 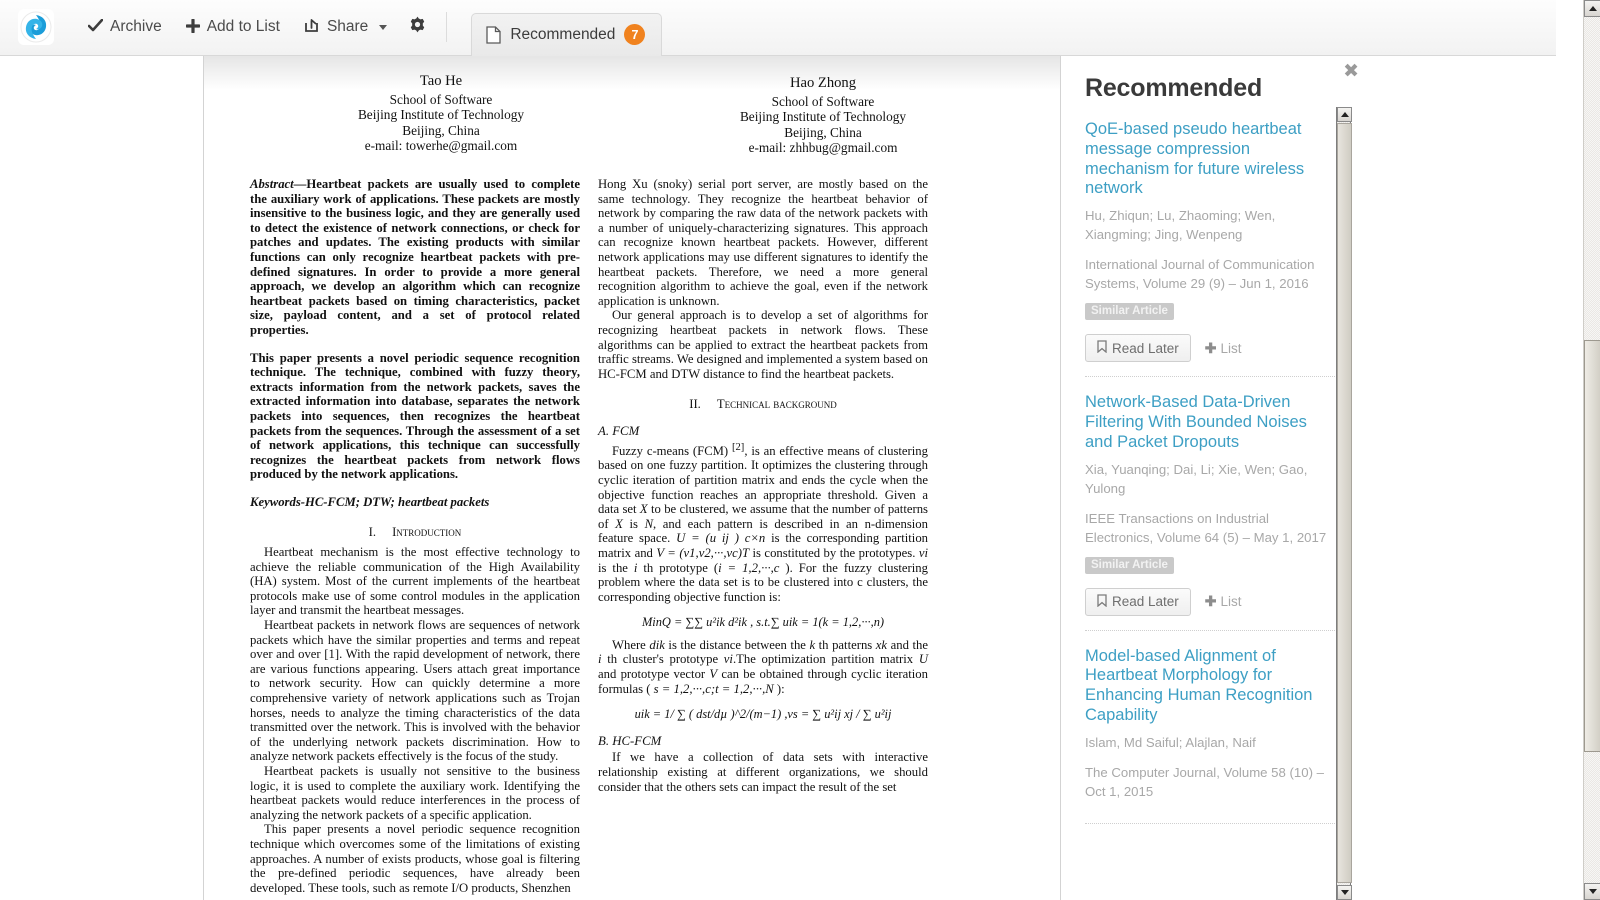 I want to click on close-icon: ✖, so click(x=1351, y=71).